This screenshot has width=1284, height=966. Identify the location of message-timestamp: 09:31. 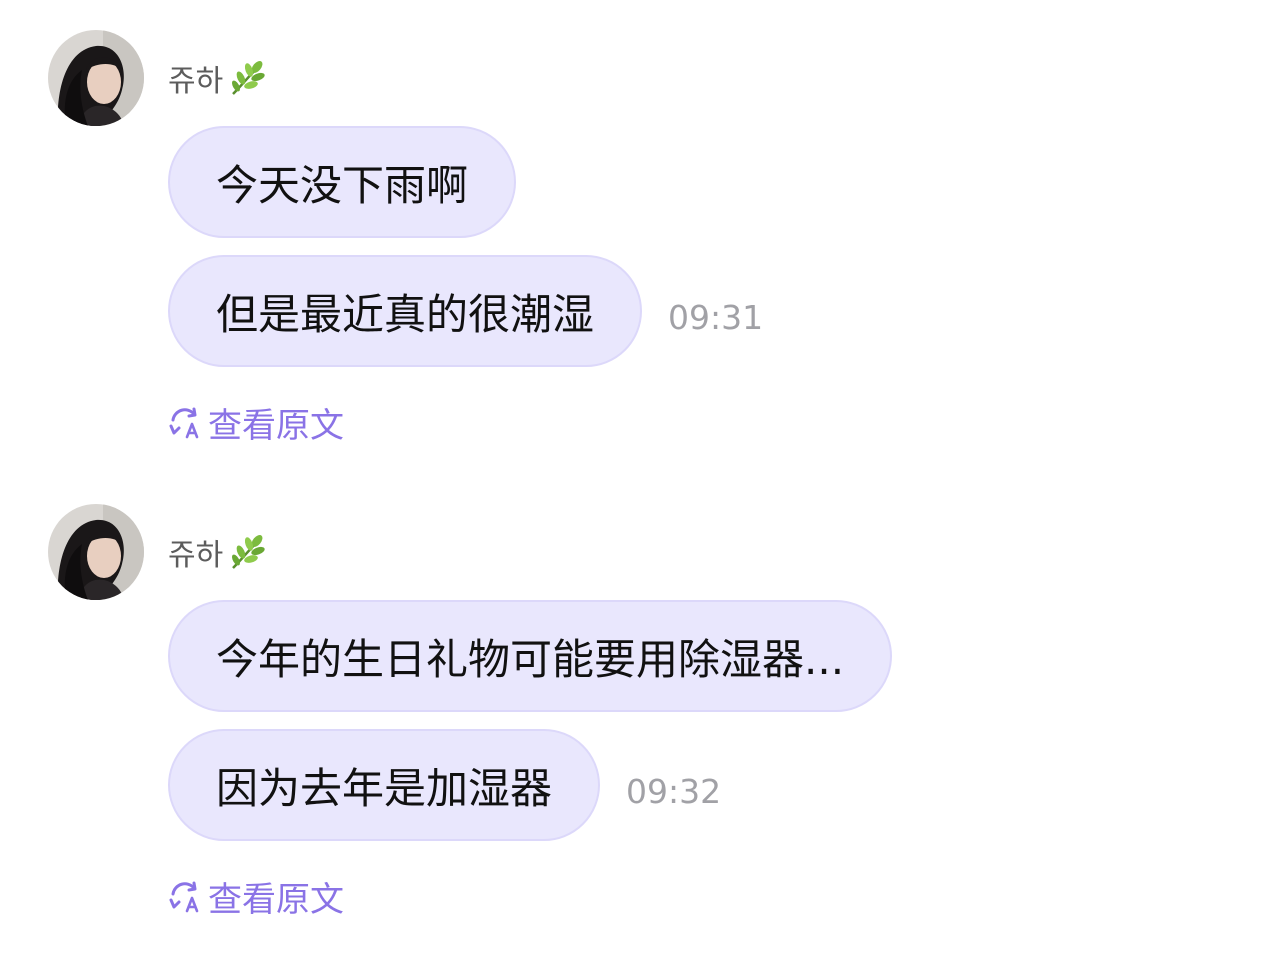
(716, 317).